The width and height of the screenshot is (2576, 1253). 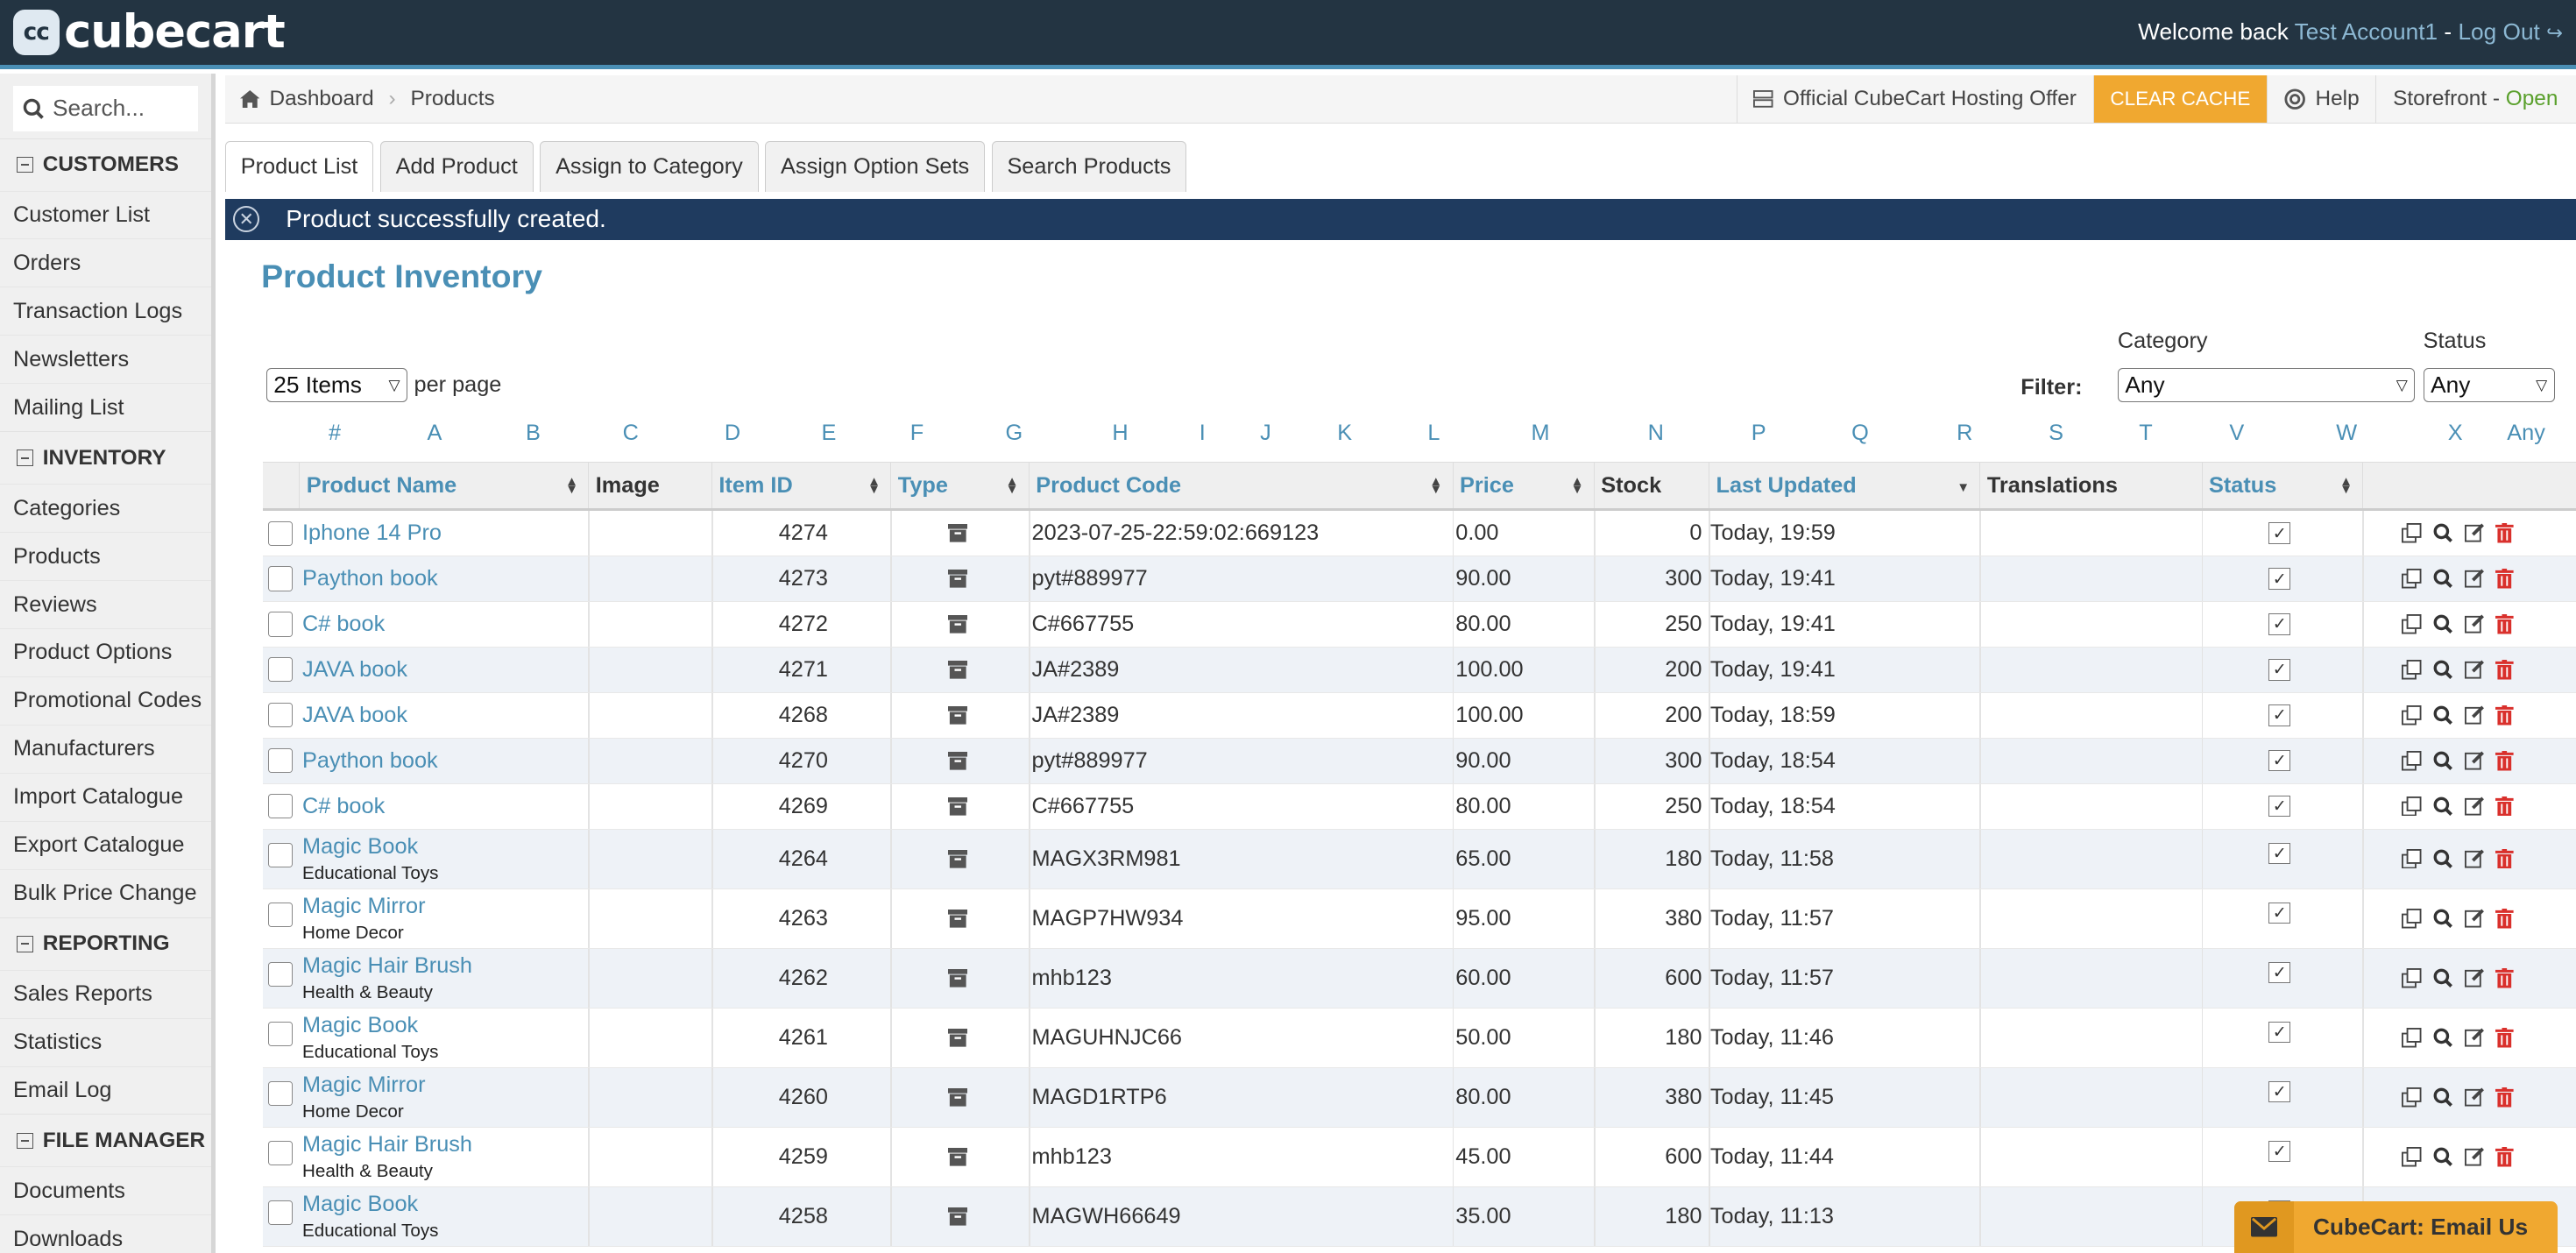 I want to click on header-status: Status ▲ ▼, so click(x=2282, y=485).